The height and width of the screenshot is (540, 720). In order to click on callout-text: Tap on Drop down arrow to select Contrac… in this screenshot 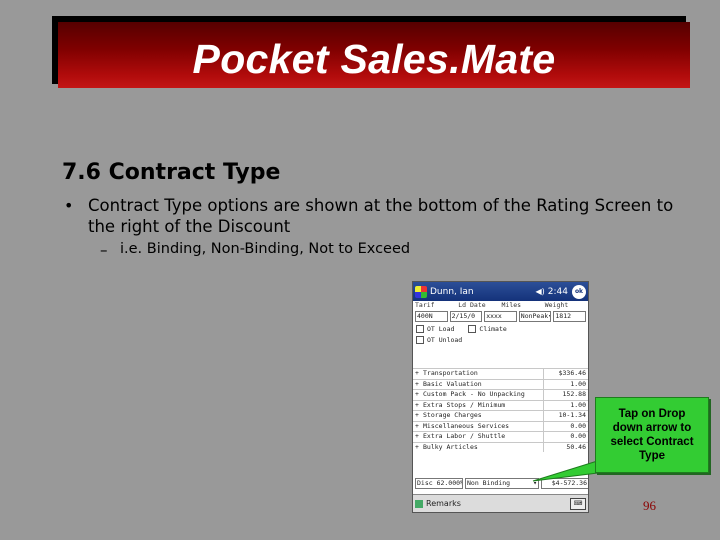, I will do `click(652, 435)`.